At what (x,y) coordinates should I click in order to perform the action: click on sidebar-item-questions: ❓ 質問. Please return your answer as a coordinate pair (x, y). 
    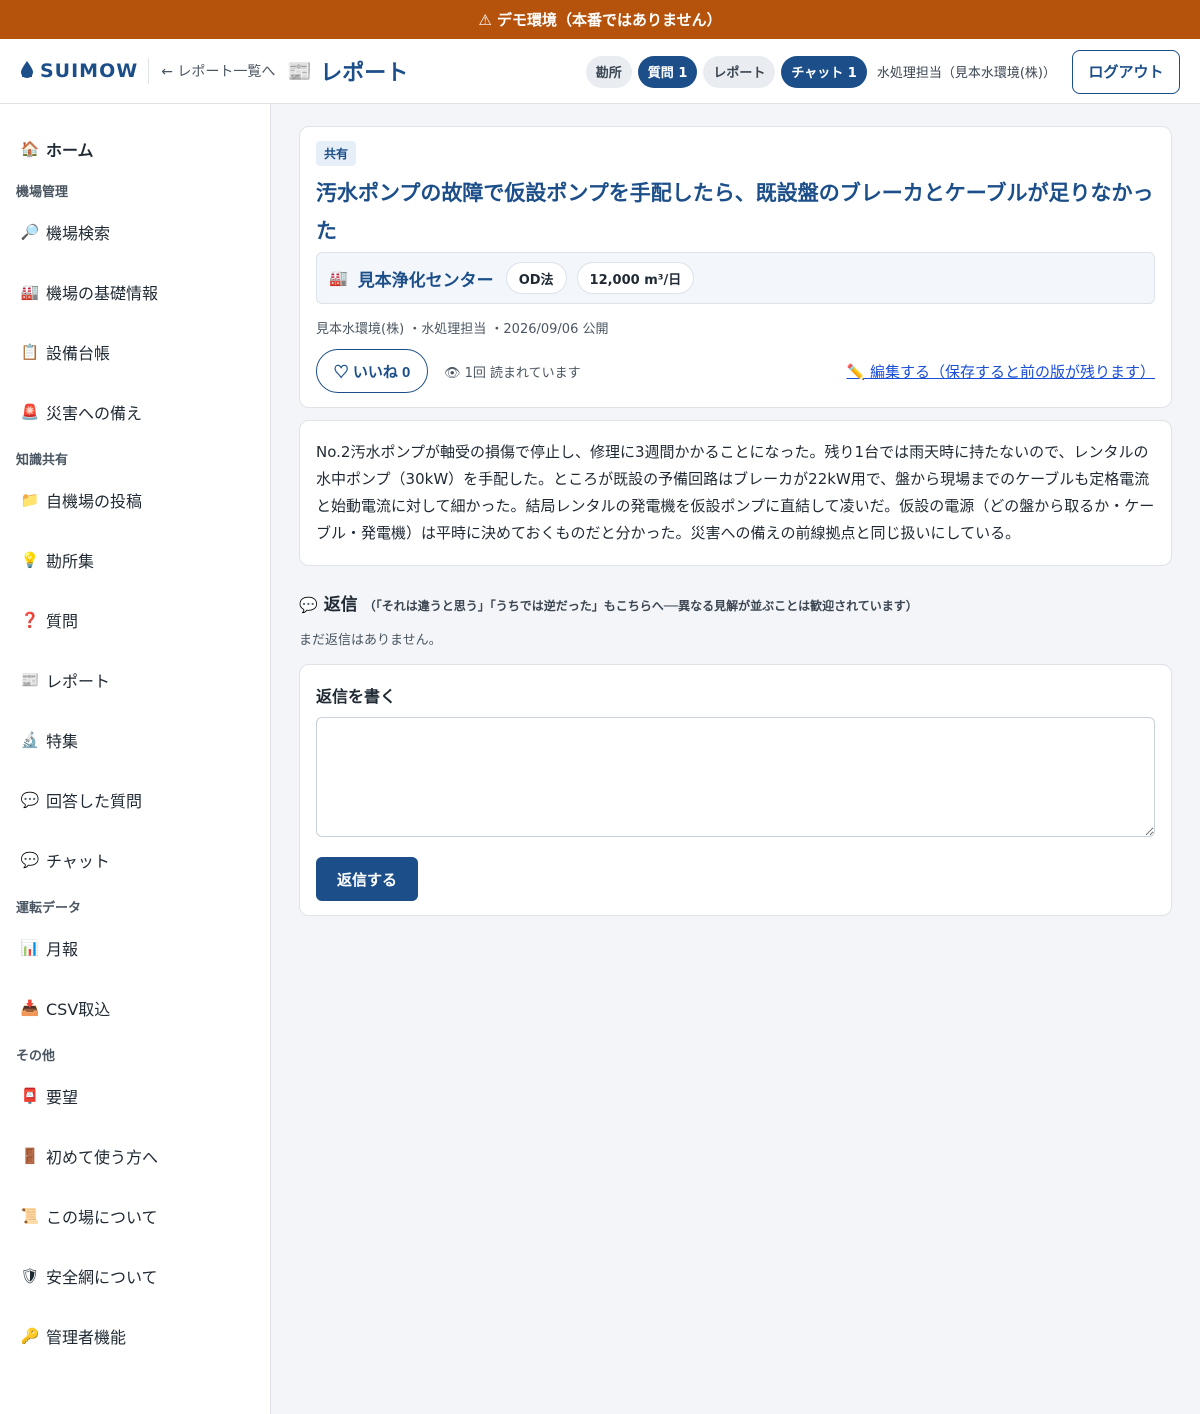
    Looking at the image, I should click on (135, 620).